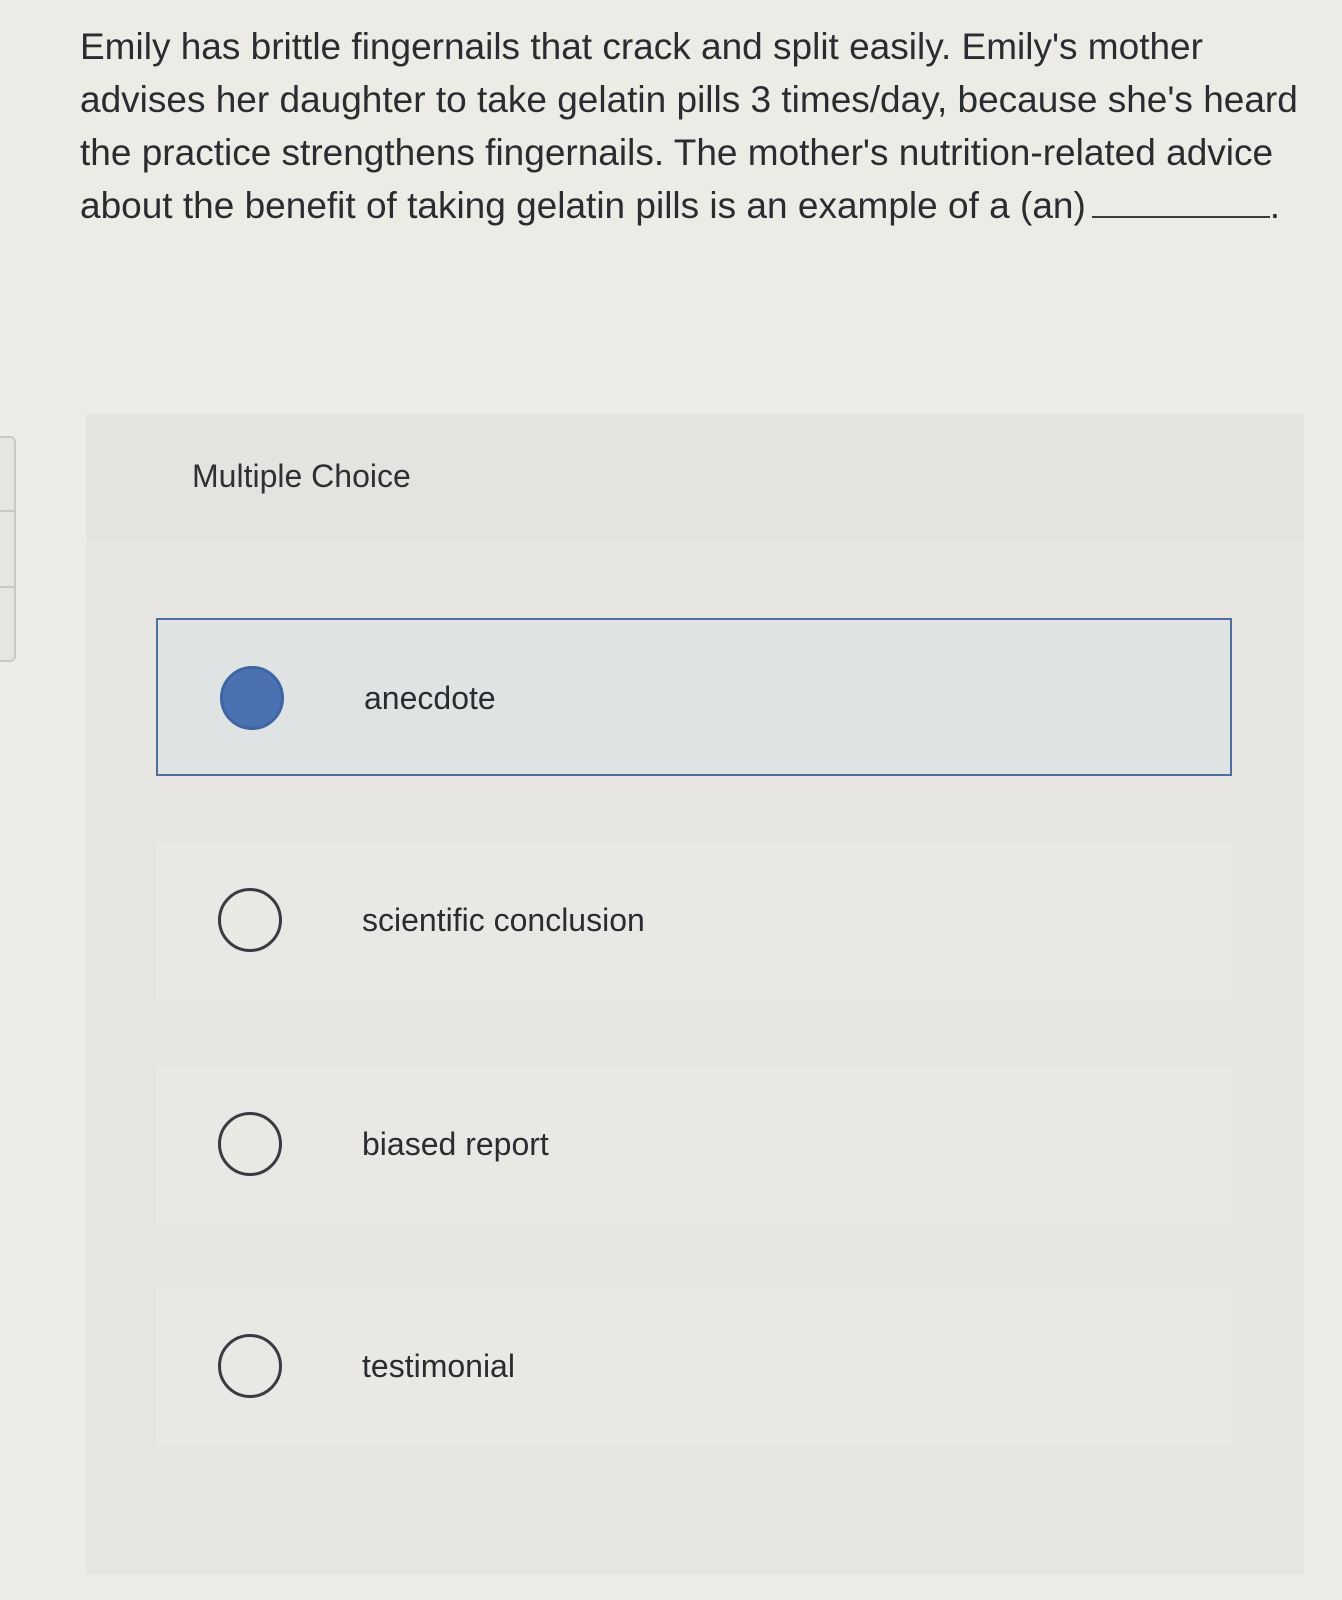 This screenshot has width=1342, height=1600. Describe the element at coordinates (430, 698) in the screenshot. I see `option-label: anecdote` at that location.